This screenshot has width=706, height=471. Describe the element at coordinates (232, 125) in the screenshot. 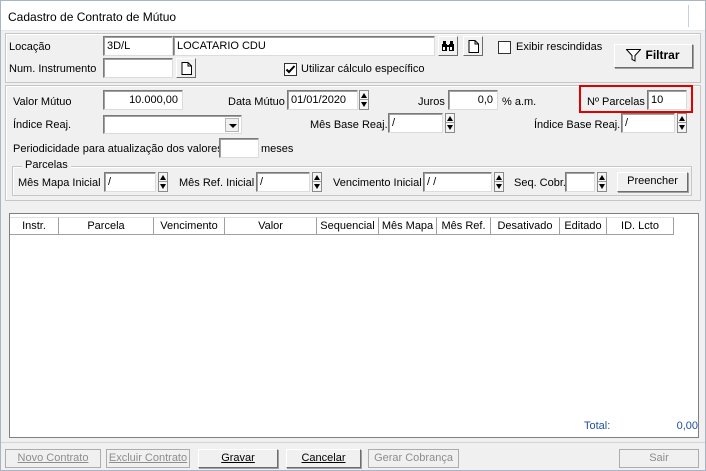

I see `chevron-down-icon` at that location.